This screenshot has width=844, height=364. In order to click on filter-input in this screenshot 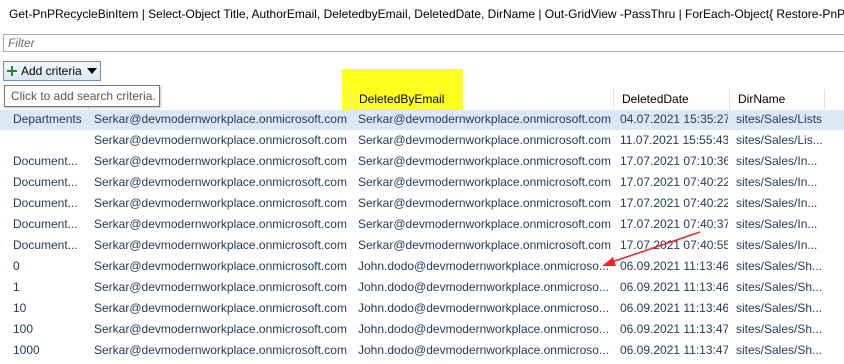, I will do `click(424, 43)`.